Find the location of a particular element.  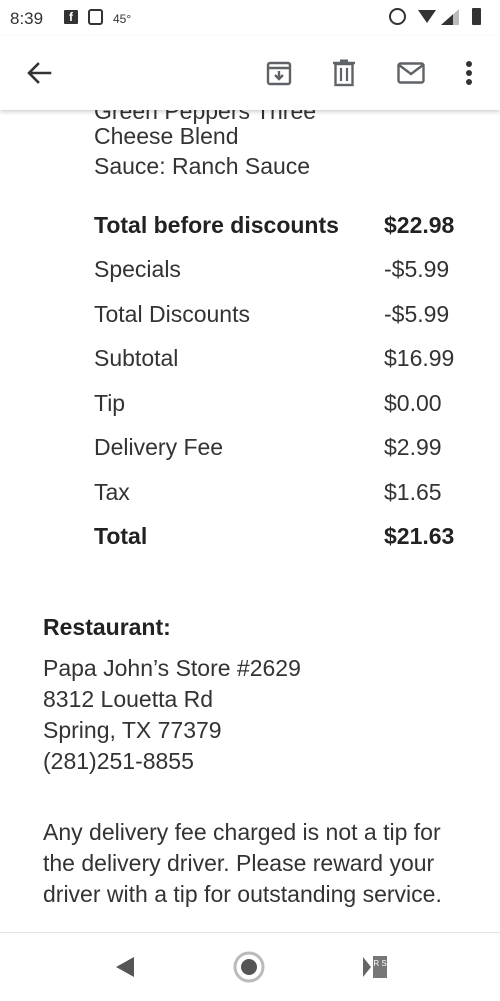

back-arrow-icon is located at coordinates (39, 73).